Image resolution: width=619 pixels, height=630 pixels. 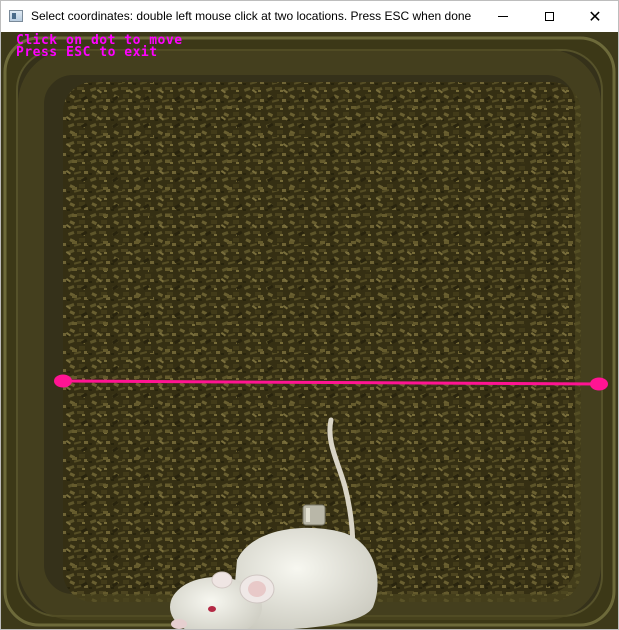 I want to click on close-button: ✕, so click(x=595, y=16).